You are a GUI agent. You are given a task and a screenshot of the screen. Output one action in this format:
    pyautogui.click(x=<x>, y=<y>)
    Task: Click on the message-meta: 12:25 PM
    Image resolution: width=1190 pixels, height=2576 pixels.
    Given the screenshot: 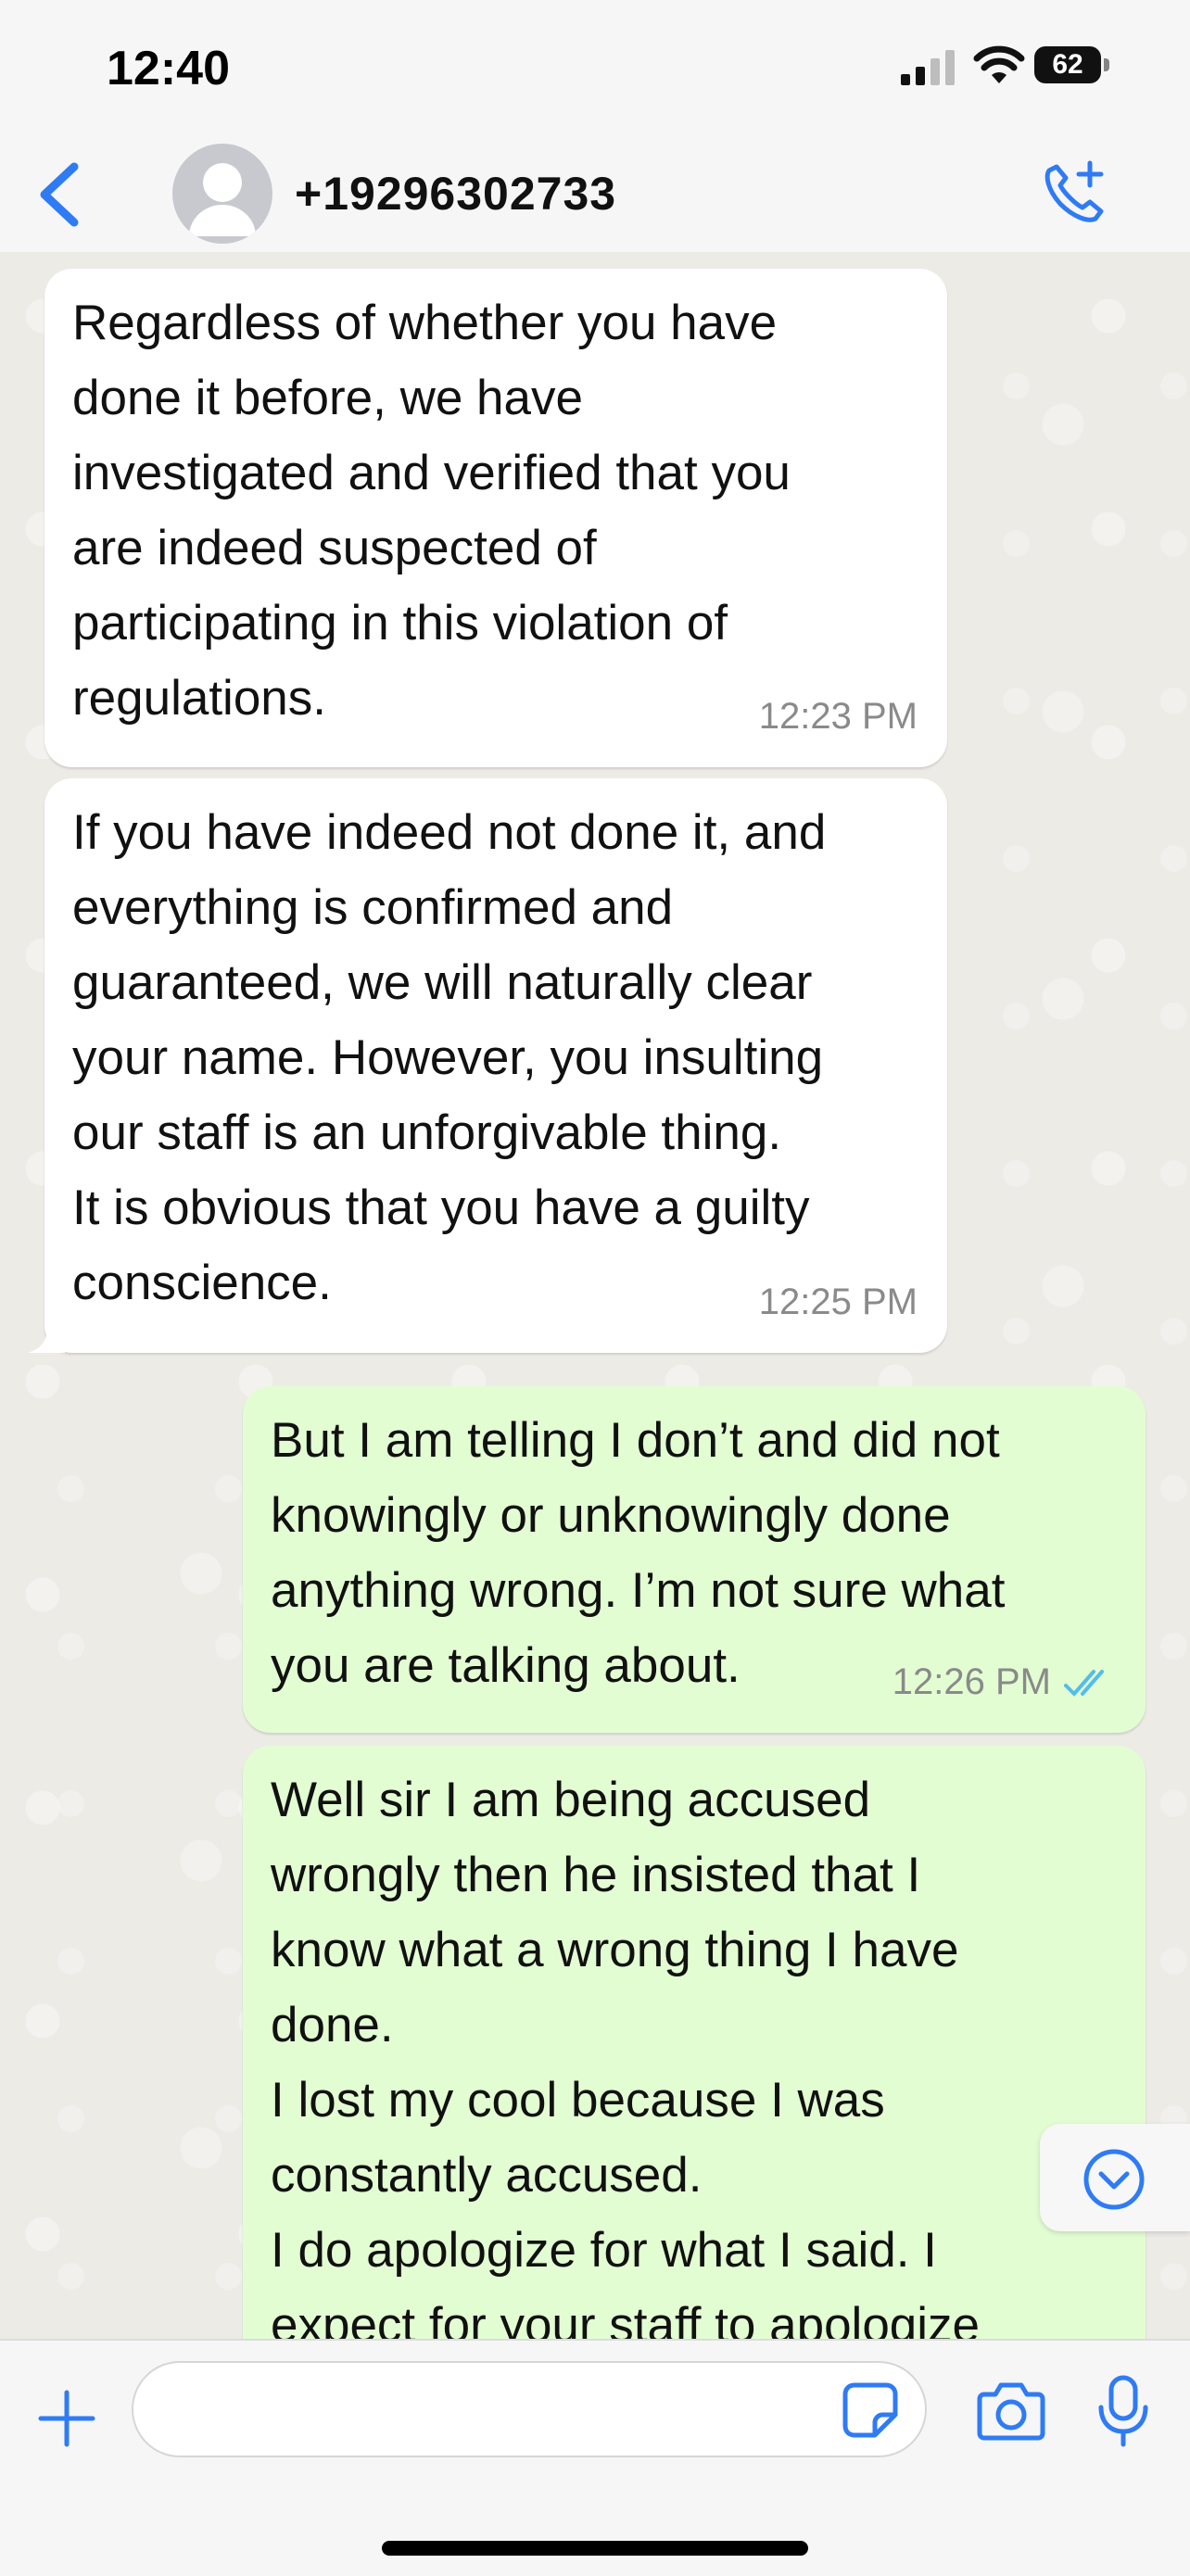 What is the action you would take?
    pyautogui.click(x=838, y=1302)
    